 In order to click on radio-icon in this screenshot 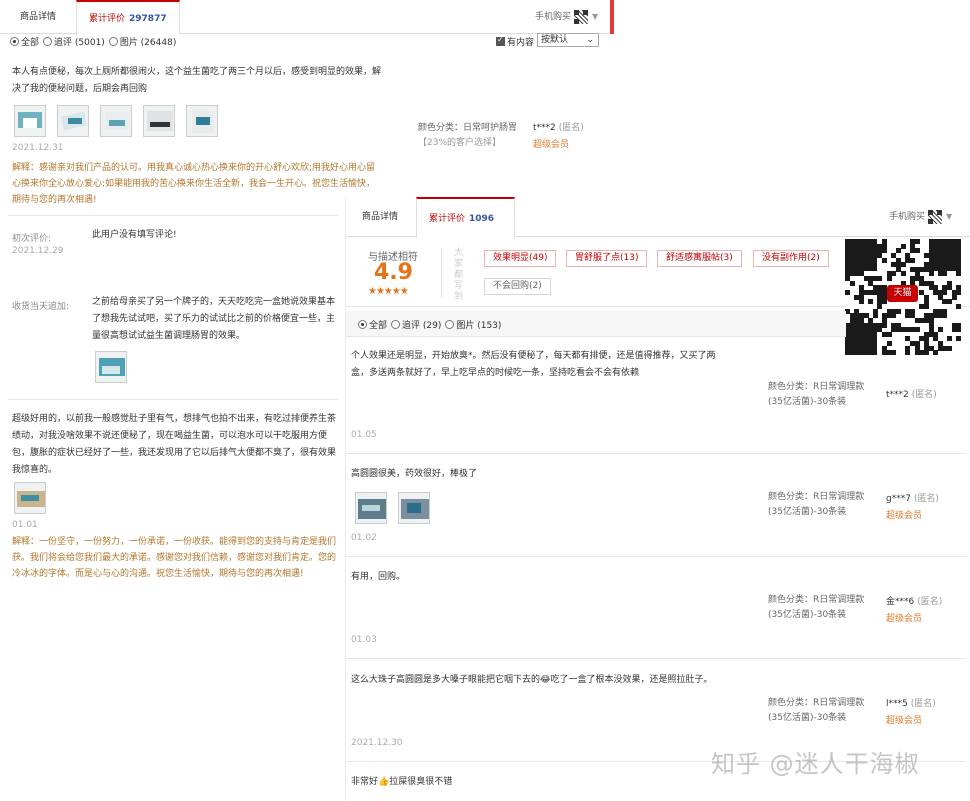, I will do `click(113, 41)`.